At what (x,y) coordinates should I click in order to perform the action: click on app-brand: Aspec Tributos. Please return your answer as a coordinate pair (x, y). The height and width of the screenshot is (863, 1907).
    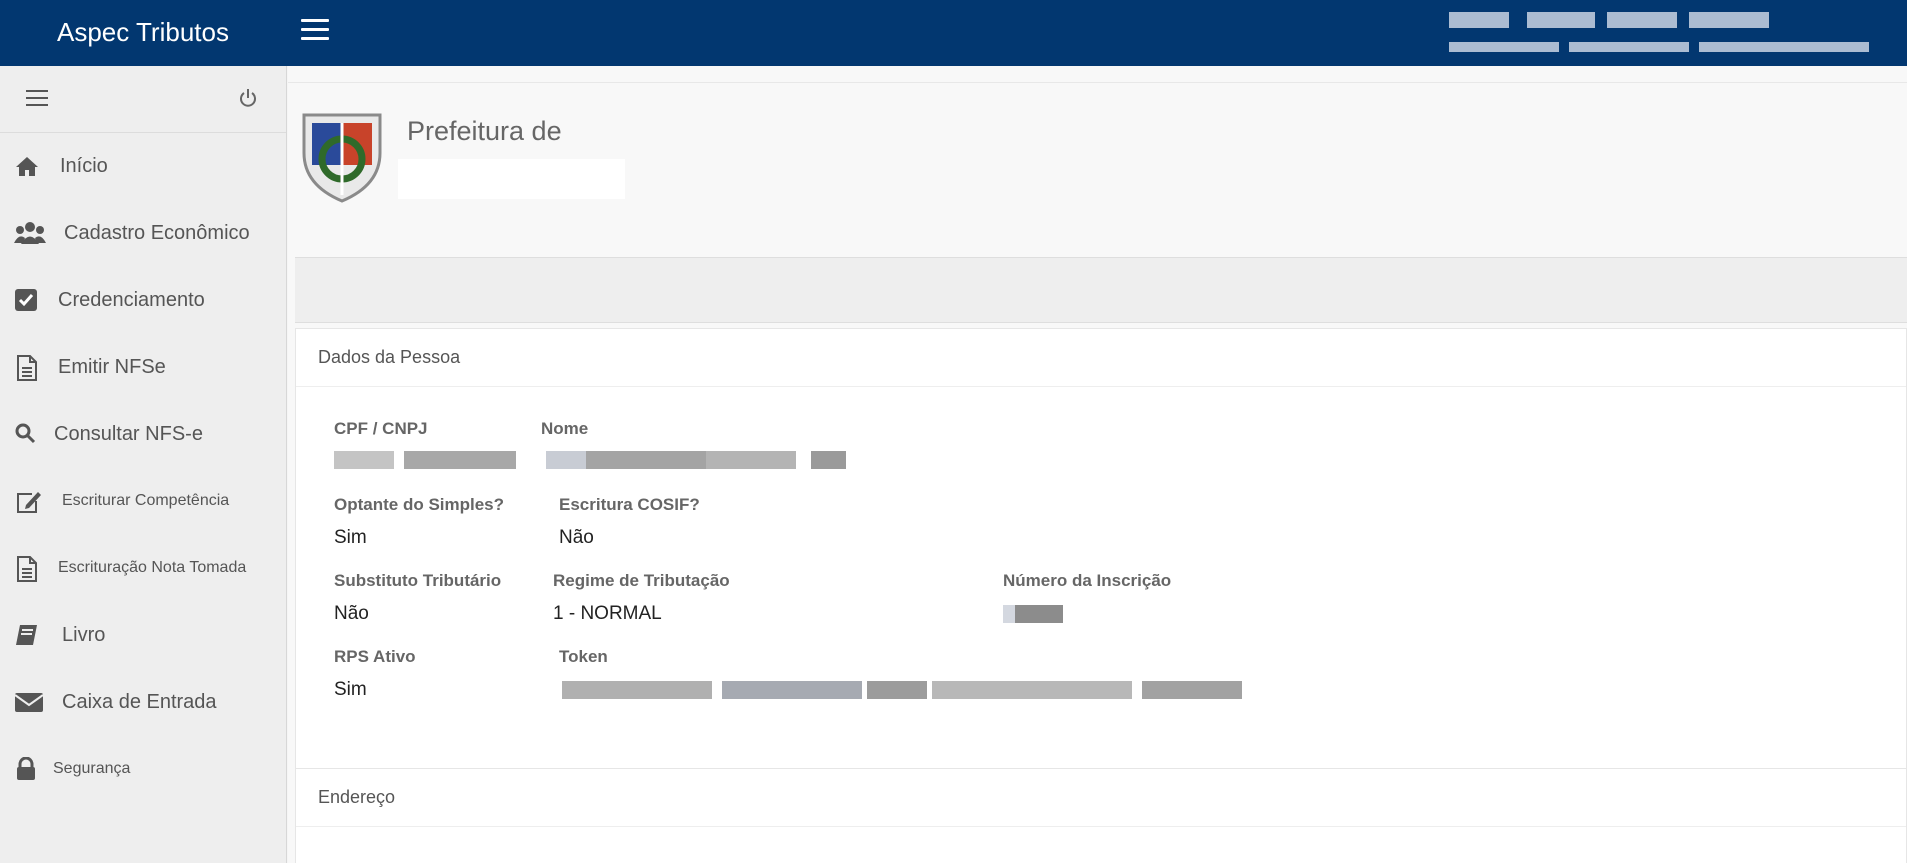
    Looking at the image, I should click on (143, 33).